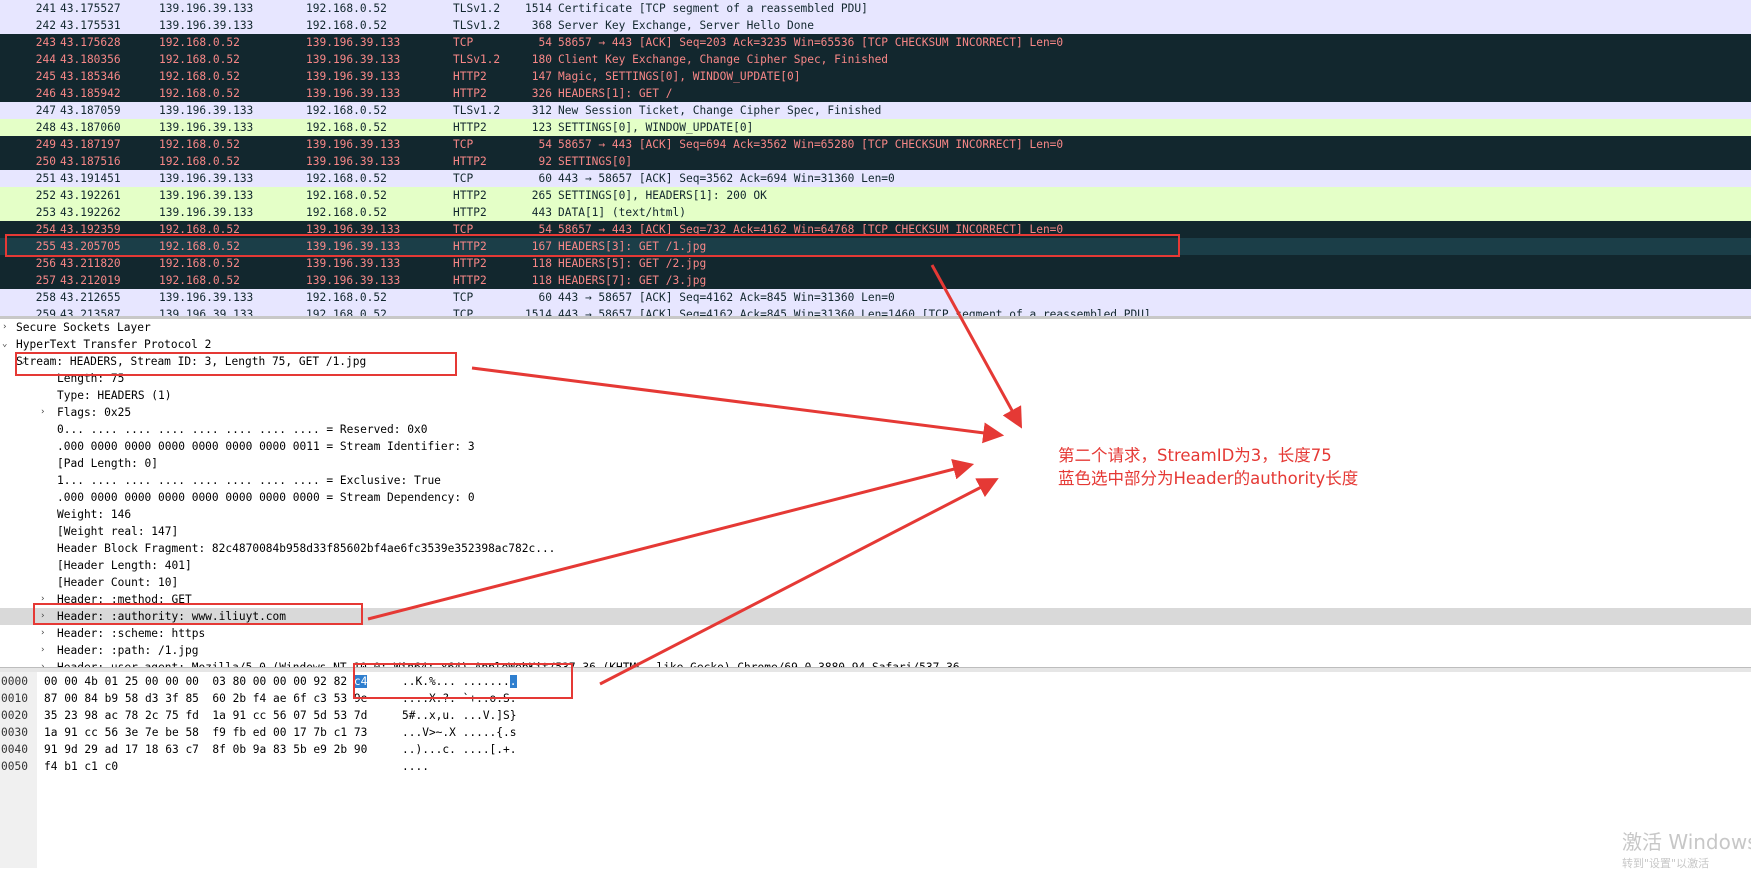  What do you see at coordinates (463, 681) in the screenshot?
I see `highlight-box-selected-bytes` at bounding box center [463, 681].